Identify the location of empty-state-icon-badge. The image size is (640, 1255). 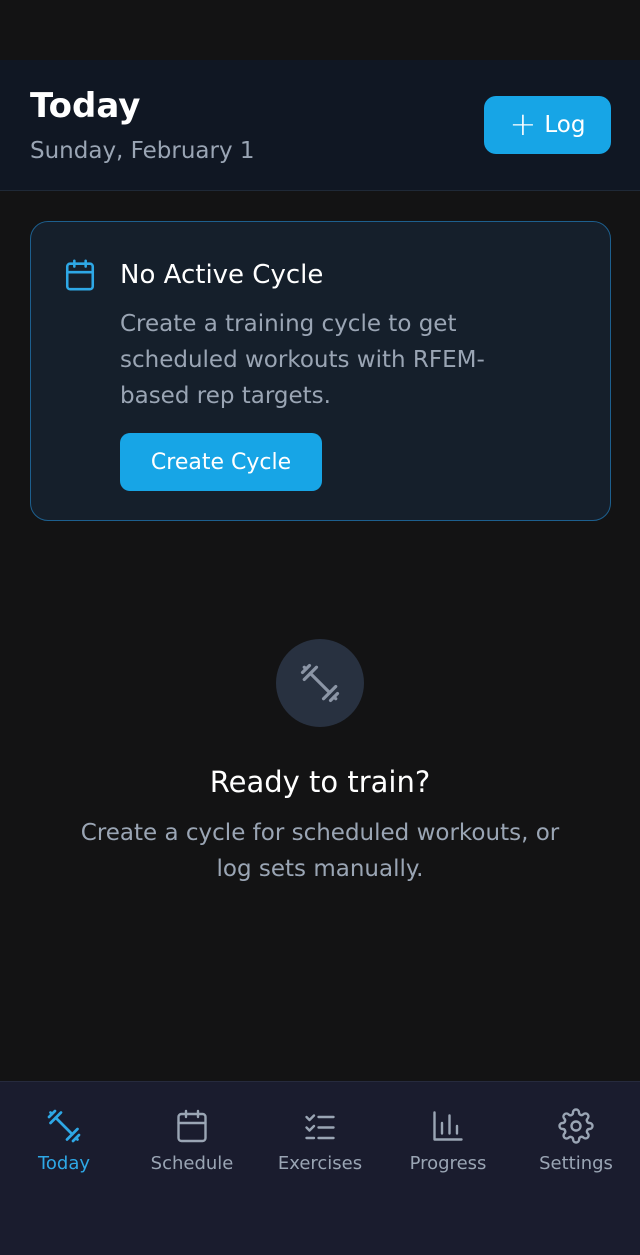
(320, 683).